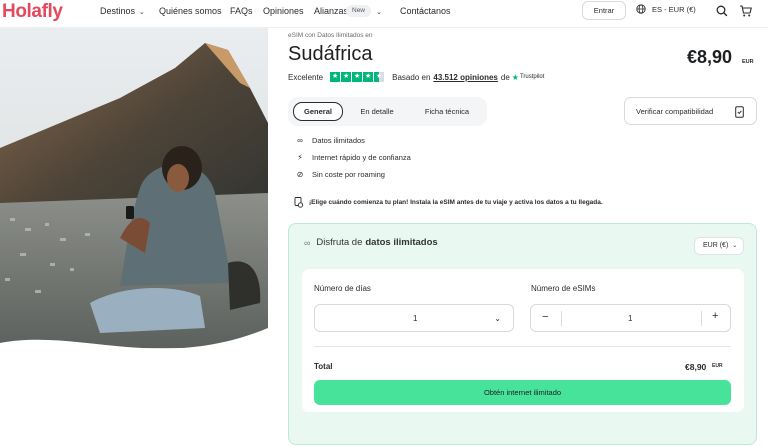  What do you see at coordinates (283, 11) in the screenshot?
I see `nav-opiniones: Opiniones` at bounding box center [283, 11].